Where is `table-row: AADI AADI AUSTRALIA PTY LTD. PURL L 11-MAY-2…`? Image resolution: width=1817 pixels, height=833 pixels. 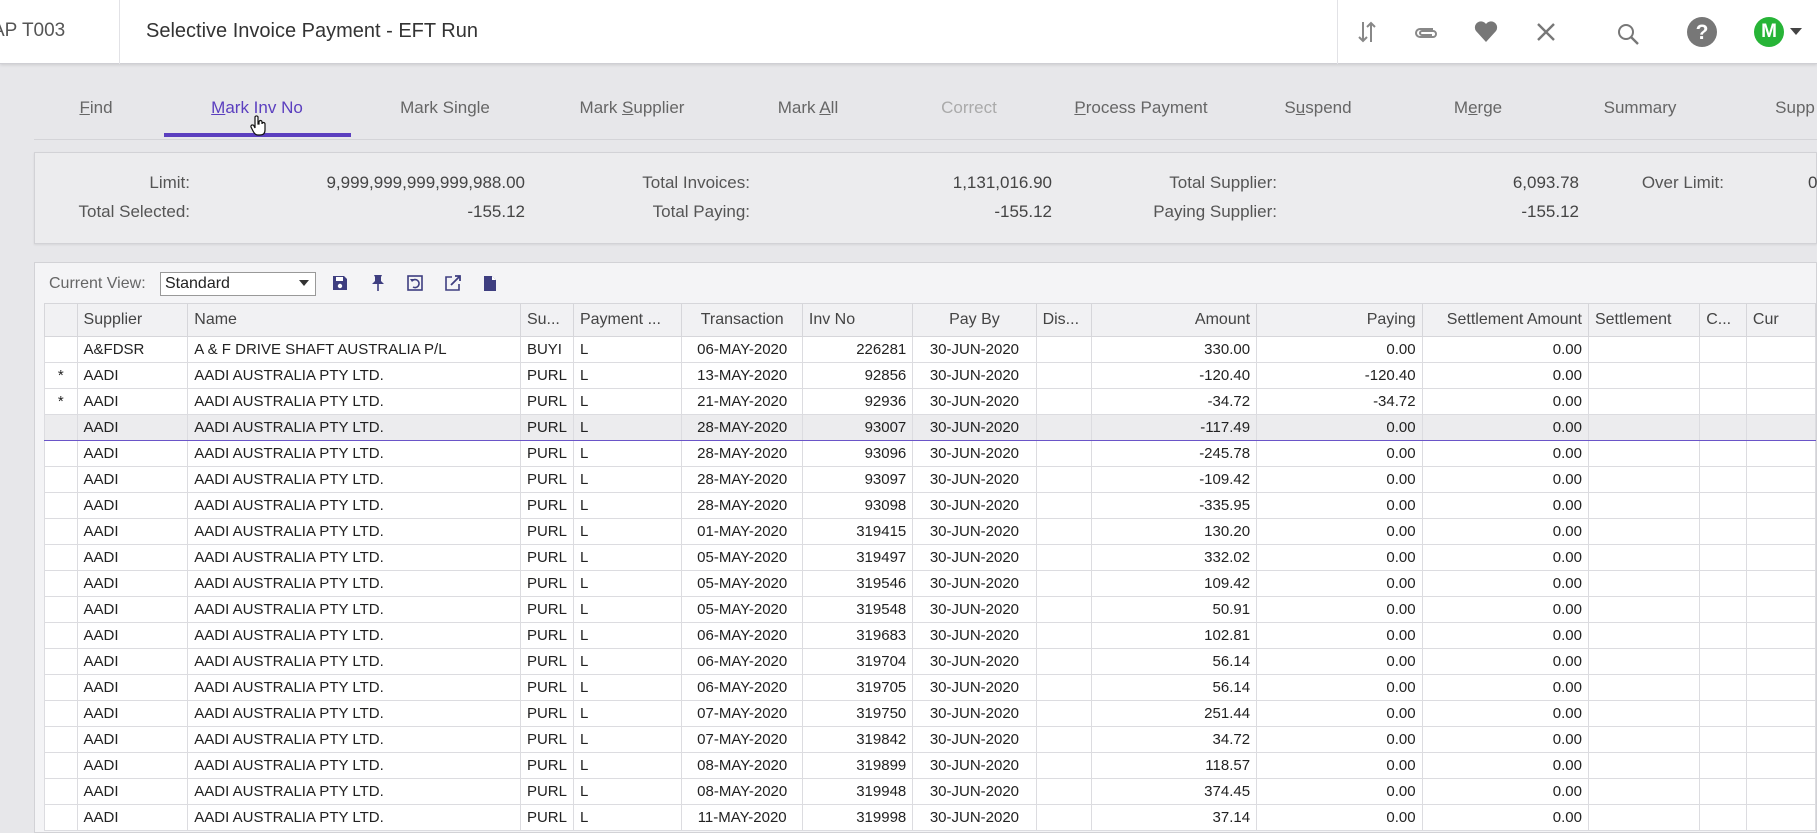
table-row: AADI AADI AUSTRALIA PTY LTD. PURL L 11-MAY-2… is located at coordinates (930, 817).